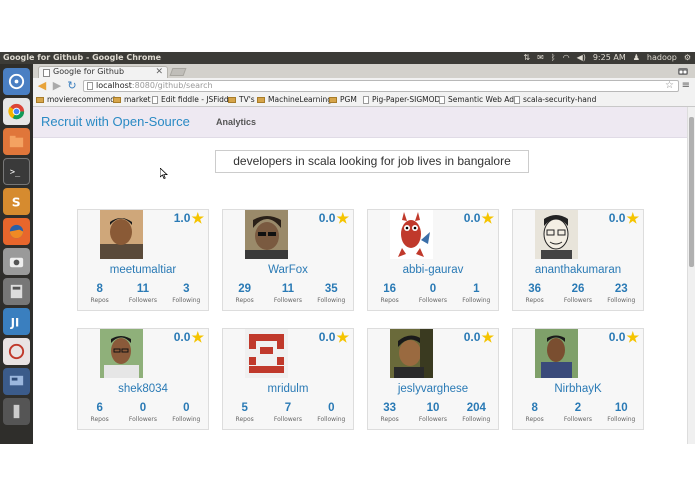  What do you see at coordinates (114, 85) in the screenshot?
I see `url-host: localhost` at bounding box center [114, 85].